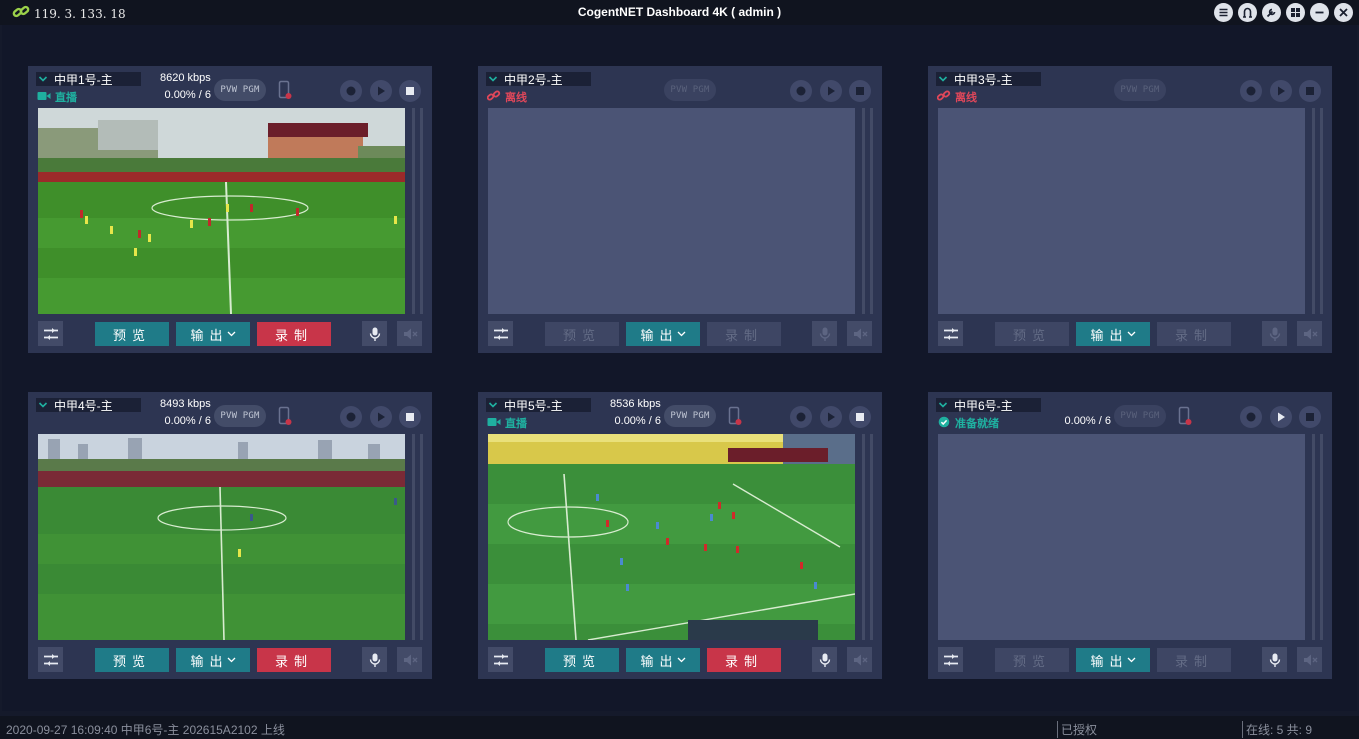  I want to click on channel-selector: 中甲4号-主, so click(88, 405).